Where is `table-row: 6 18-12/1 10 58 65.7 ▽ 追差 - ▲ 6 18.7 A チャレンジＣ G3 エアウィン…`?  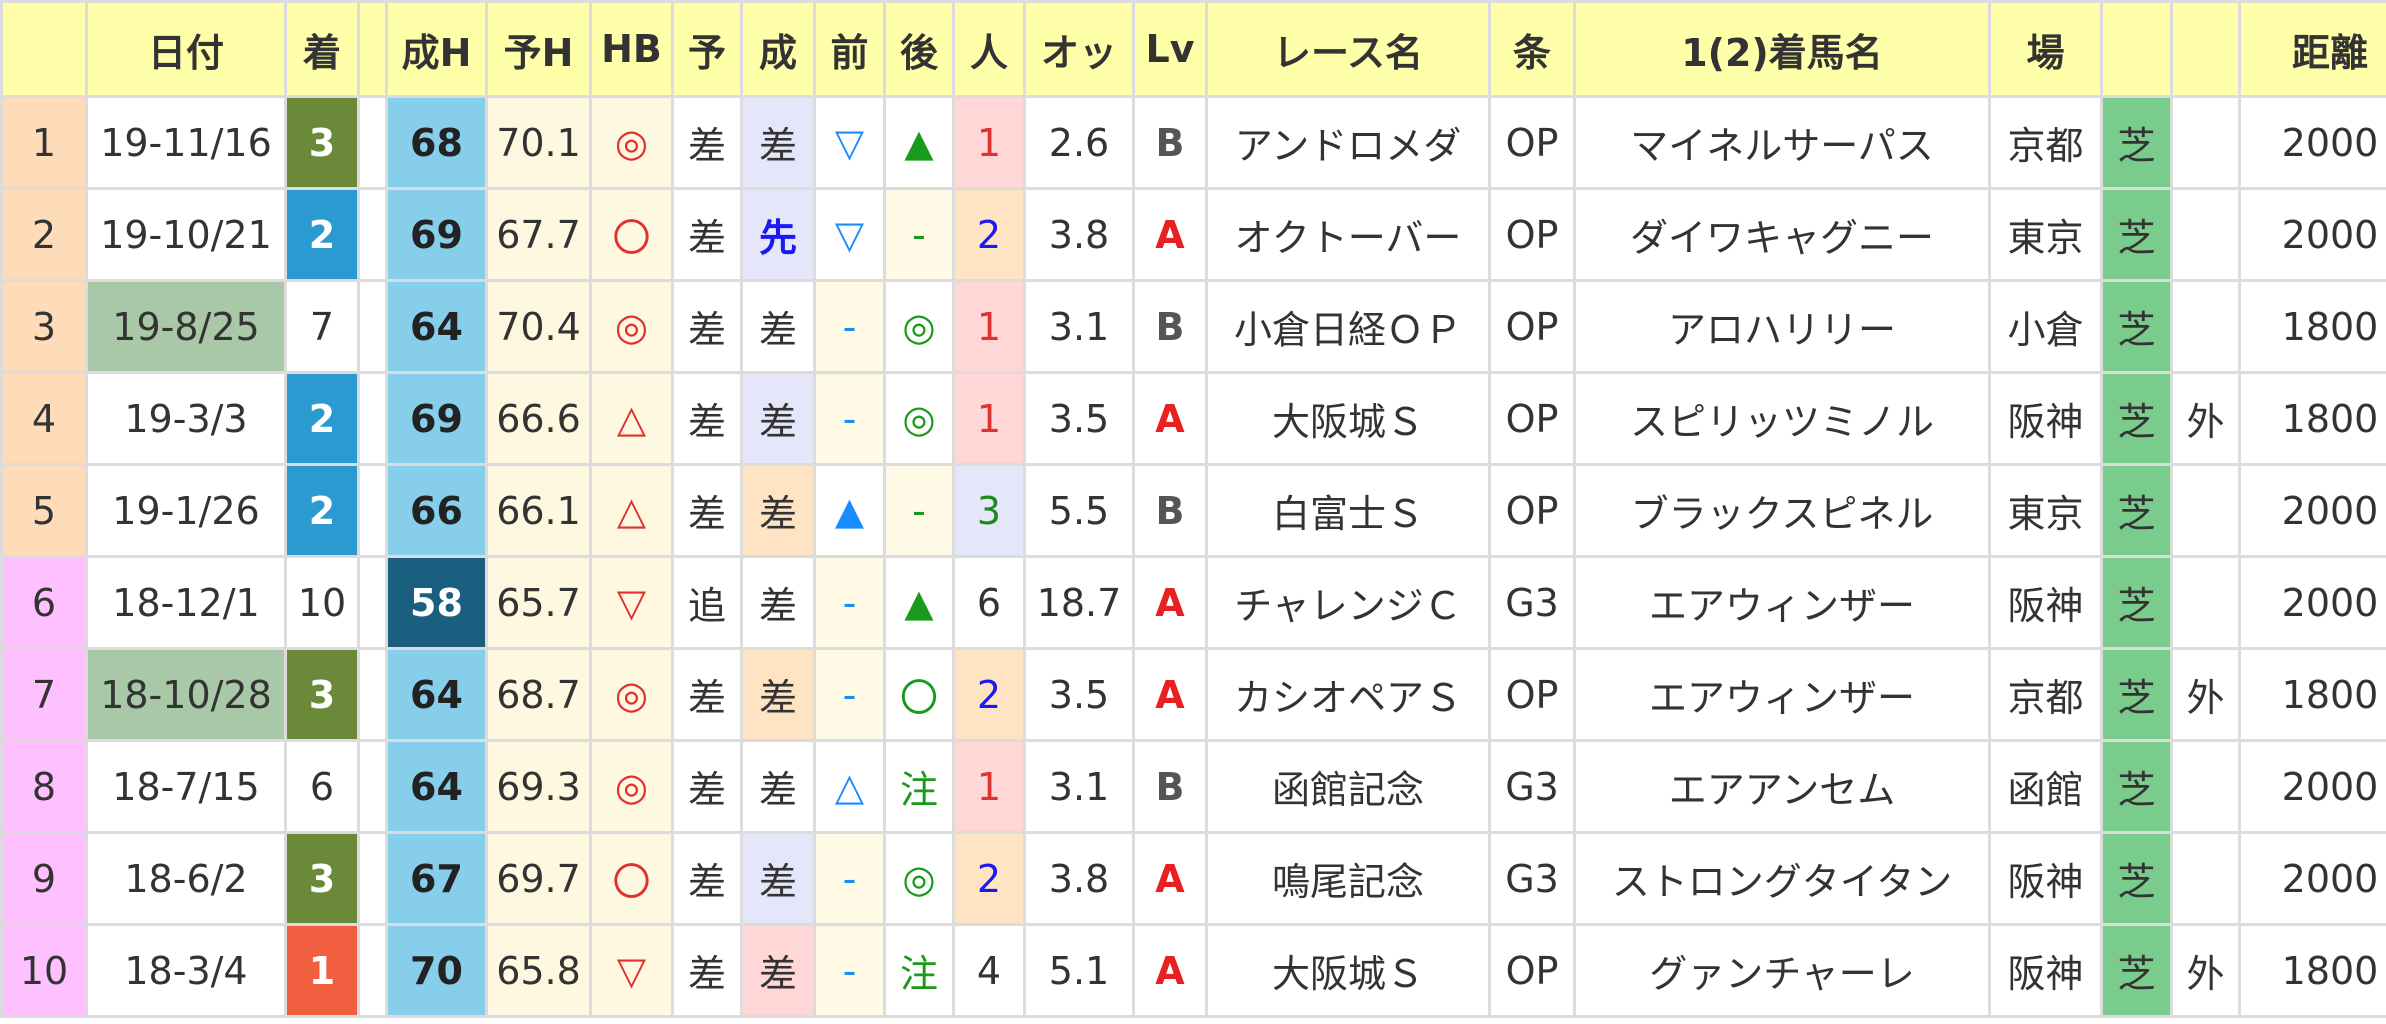 table-row: 6 18-12/1 10 58 65.7 ▽ 追差 - ▲ 6 18.7 A チャレンジＣ G3 エアウィン… is located at coordinates (1193, 602).